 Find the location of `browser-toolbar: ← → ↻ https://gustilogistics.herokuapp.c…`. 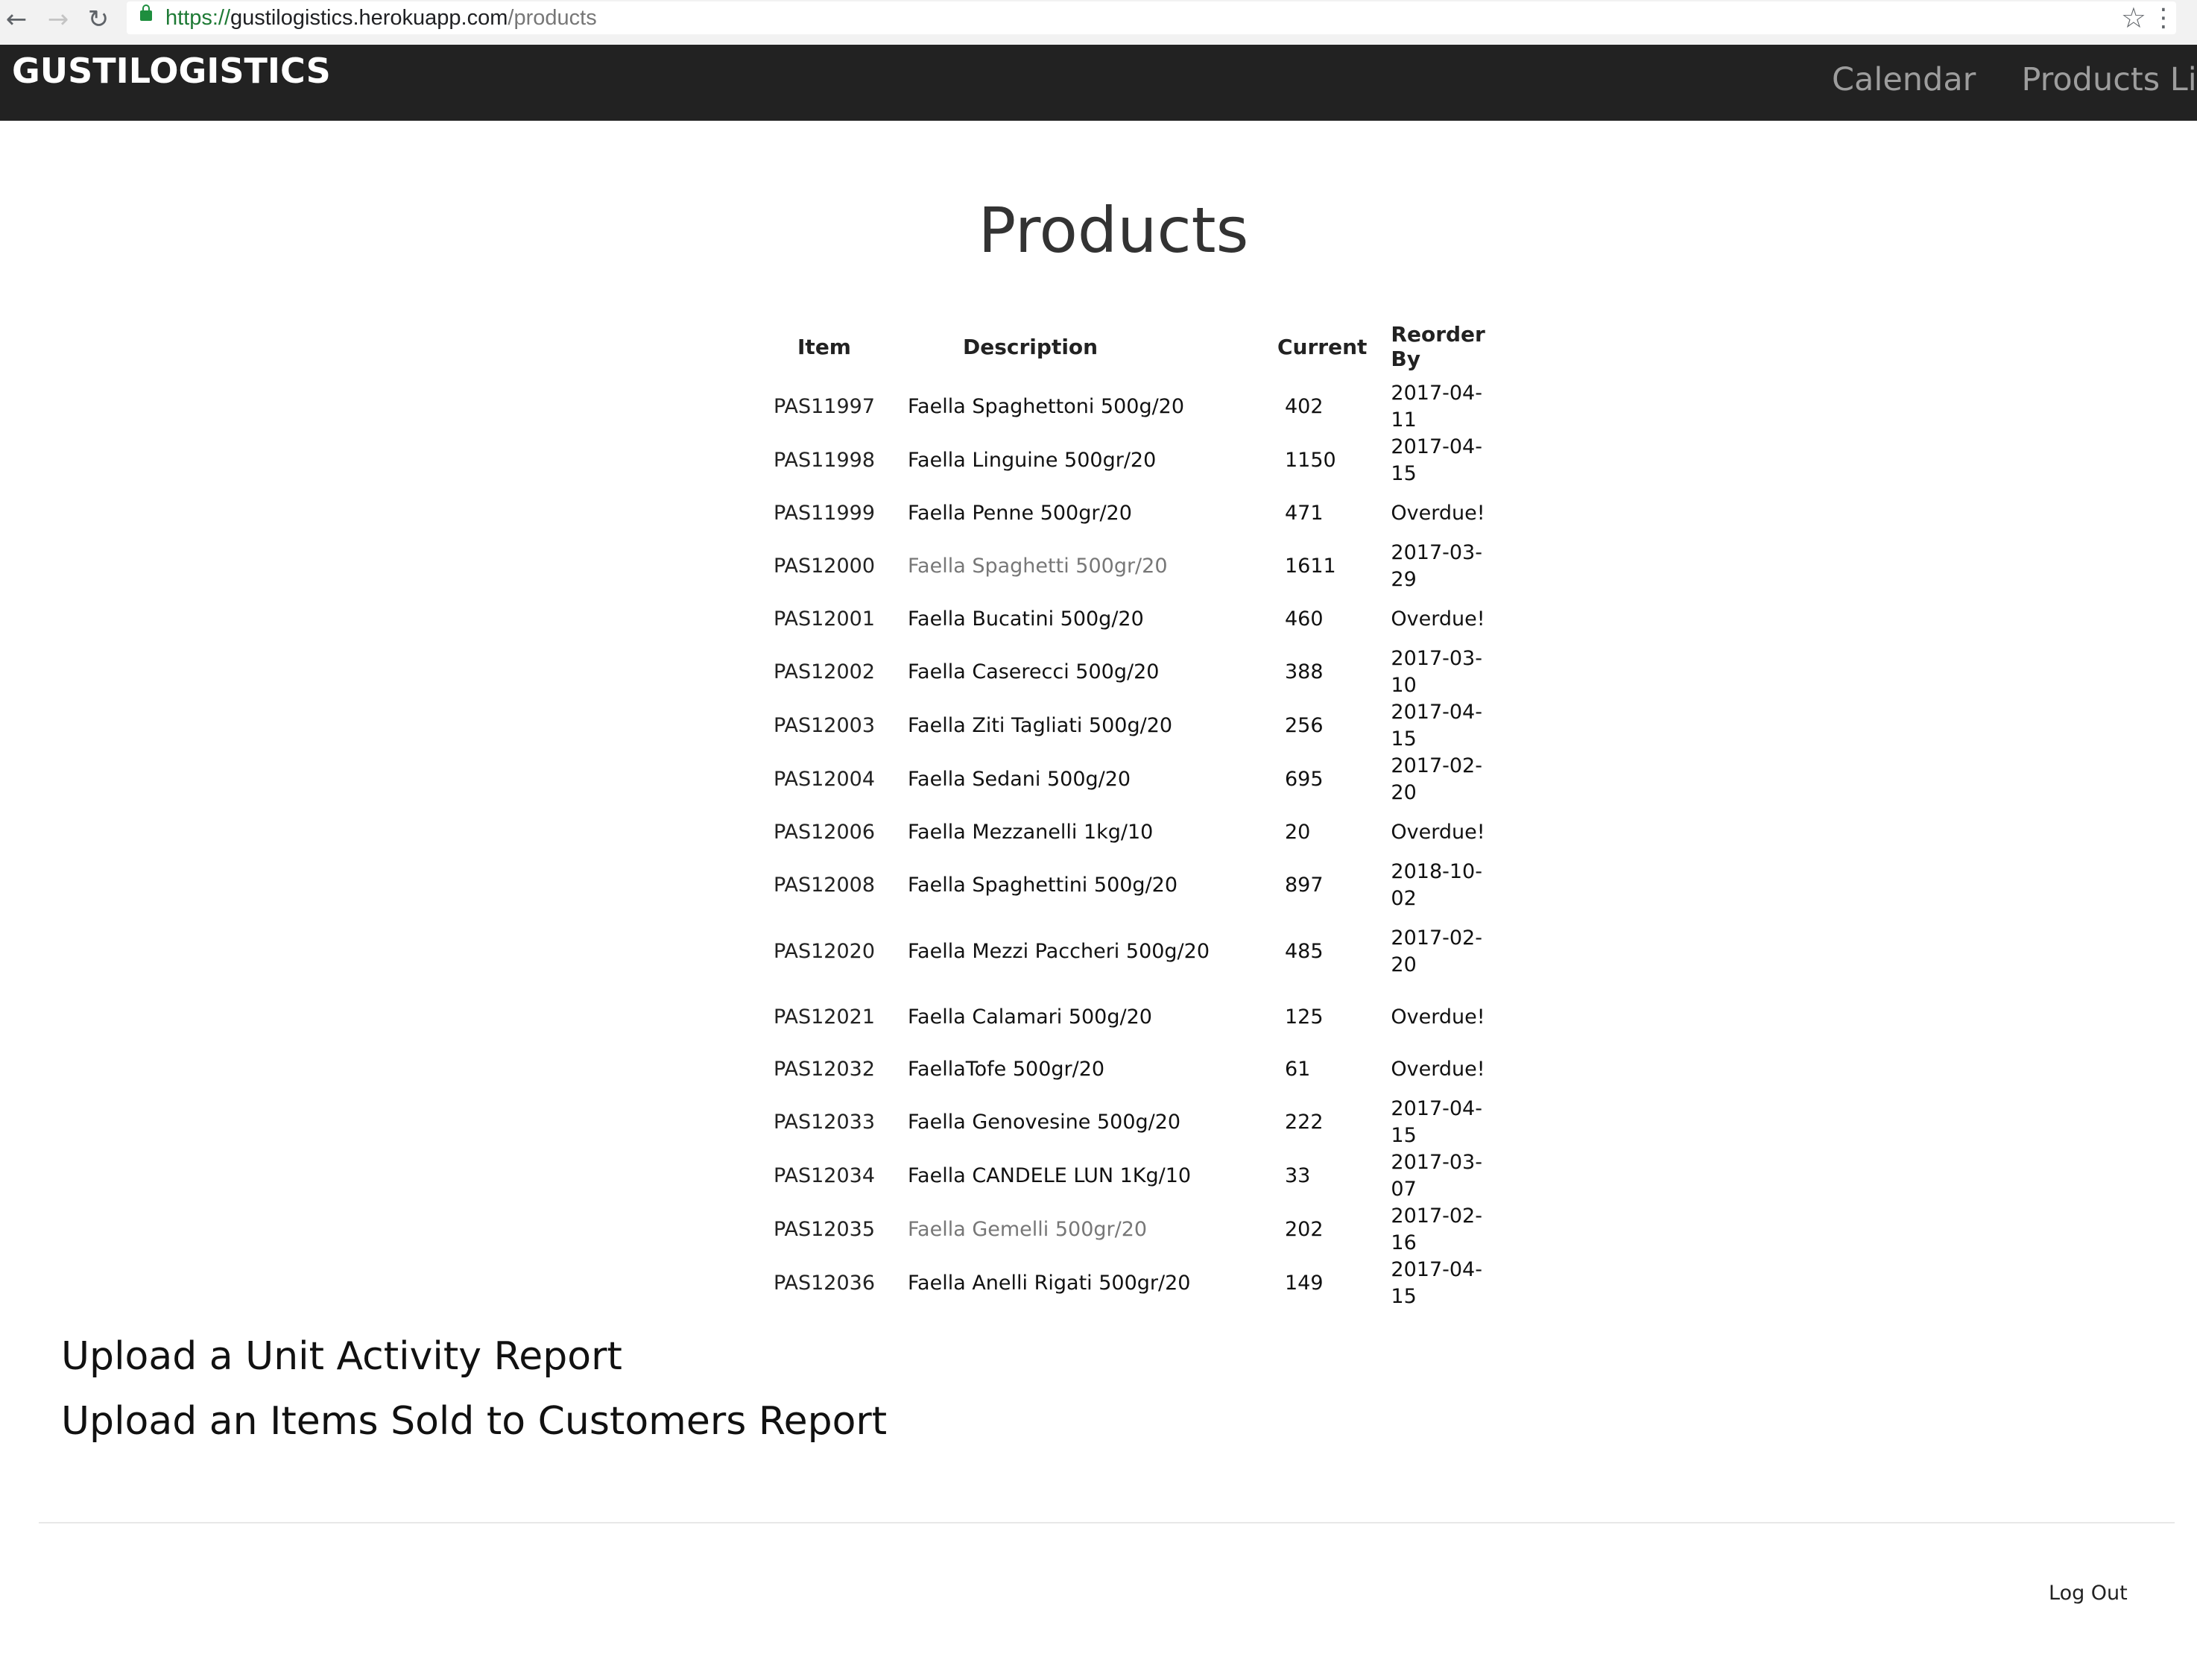

browser-toolbar: ← → ↻ https://gustilogistics.herokuapp.c… is located at coordinates (1098, 22).